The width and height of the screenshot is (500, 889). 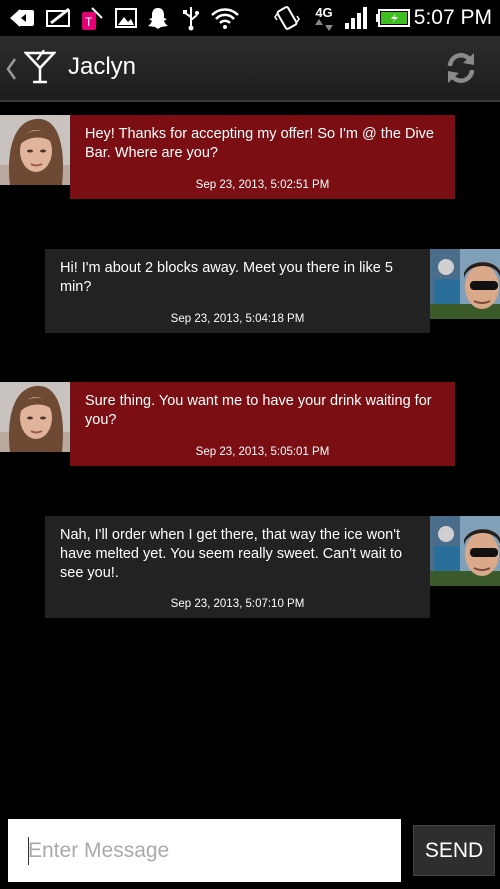 I want to click on cocktail-icon, so click(x=40, y=69).